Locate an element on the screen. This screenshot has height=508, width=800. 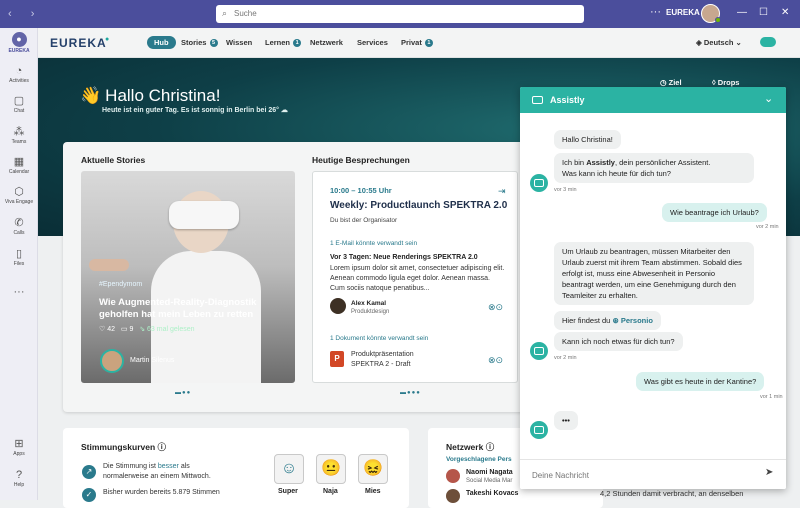
nav-lernen: Lernen 1 is located at coordinates (283, 42).